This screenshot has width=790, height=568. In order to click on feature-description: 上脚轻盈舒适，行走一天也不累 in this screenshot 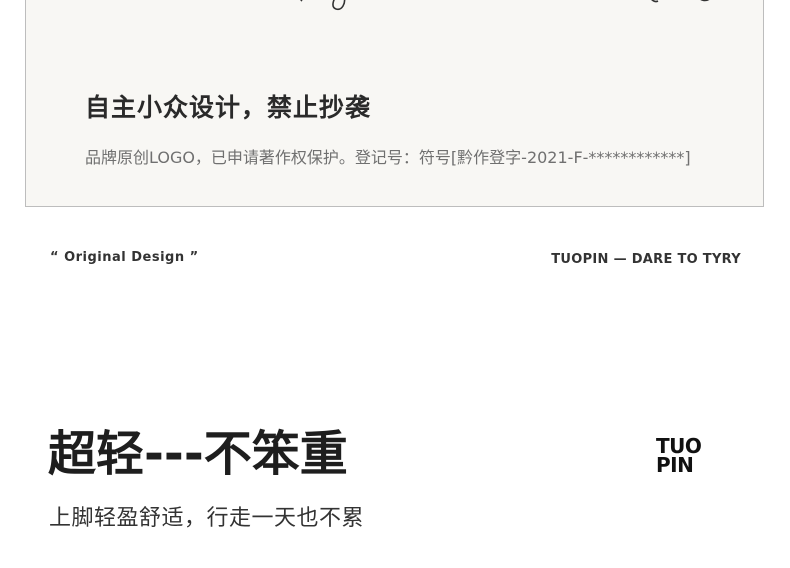, I will do `click(207, 518)`.